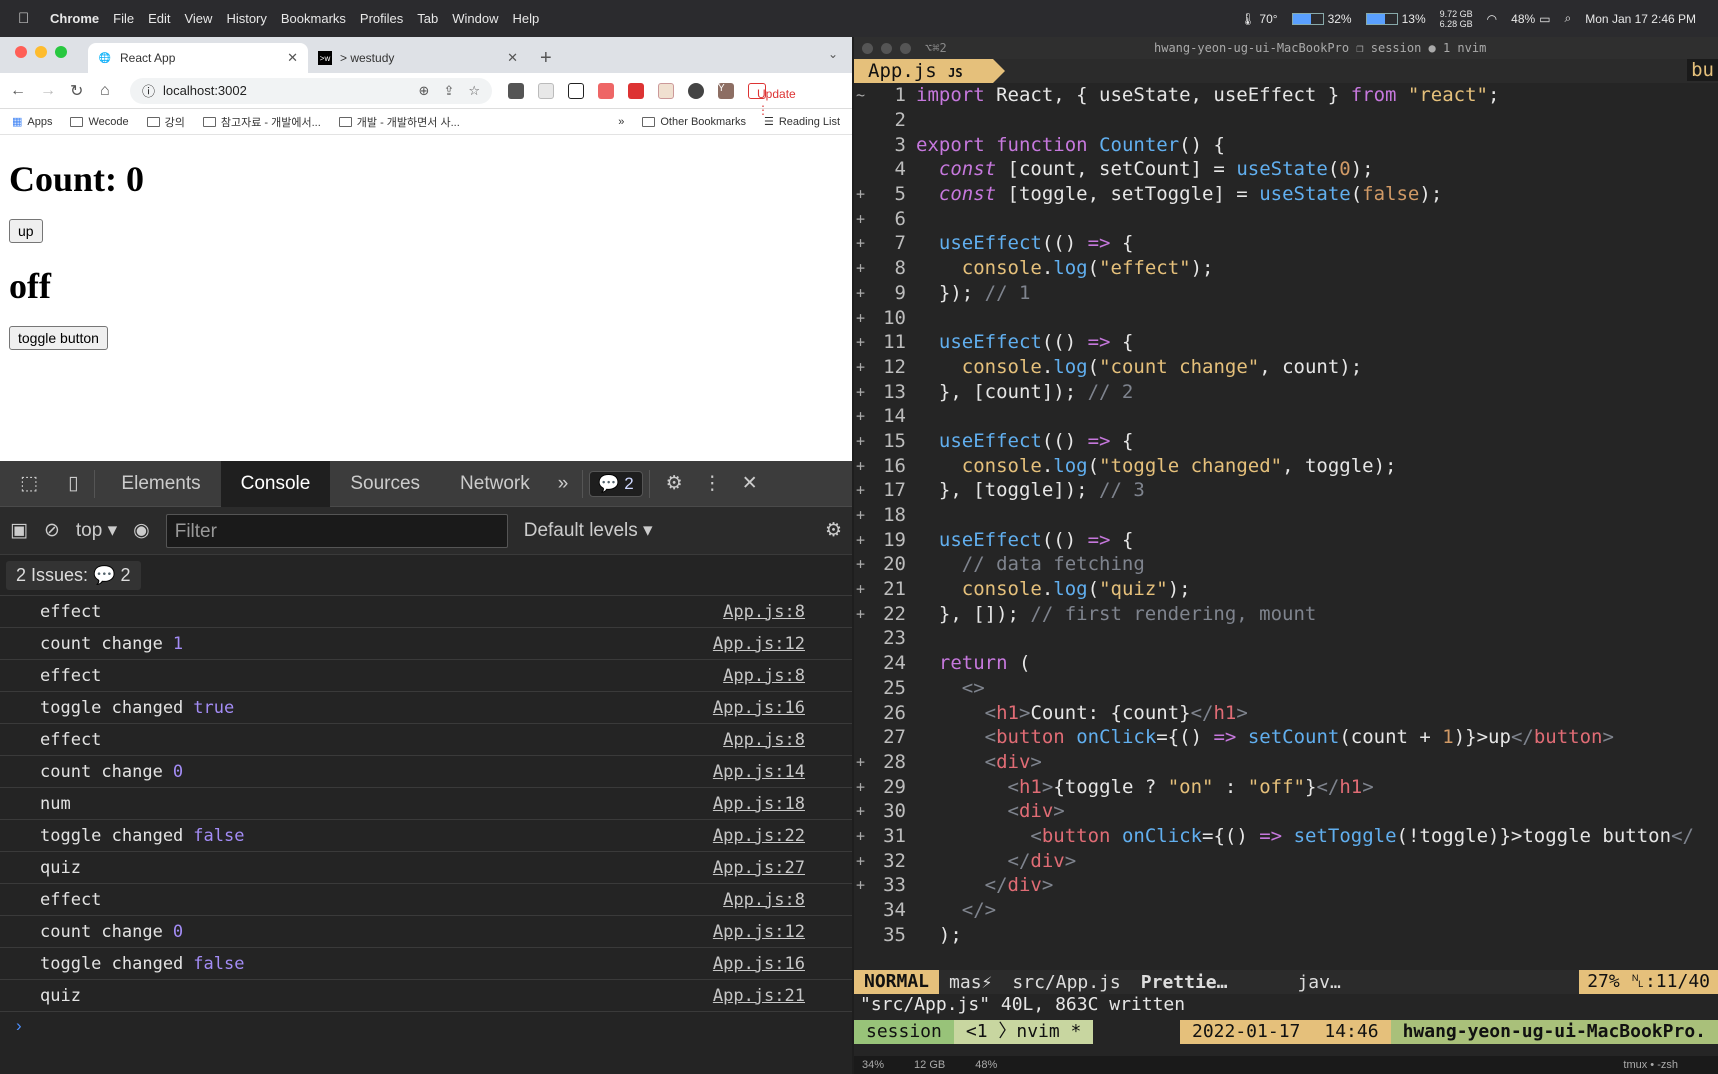 Image resolution: width=1718 pixels, height=1074 pixels. Describe the element at coordinates (759, 804) in the screenshot. I see `source-link: App.js:18` at that location.